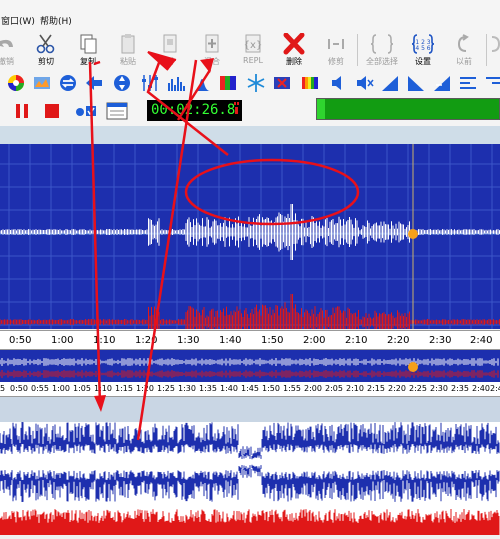 This screenshot has height=539, width=500. I want to click on color-bars-icon, so click(310, 83).